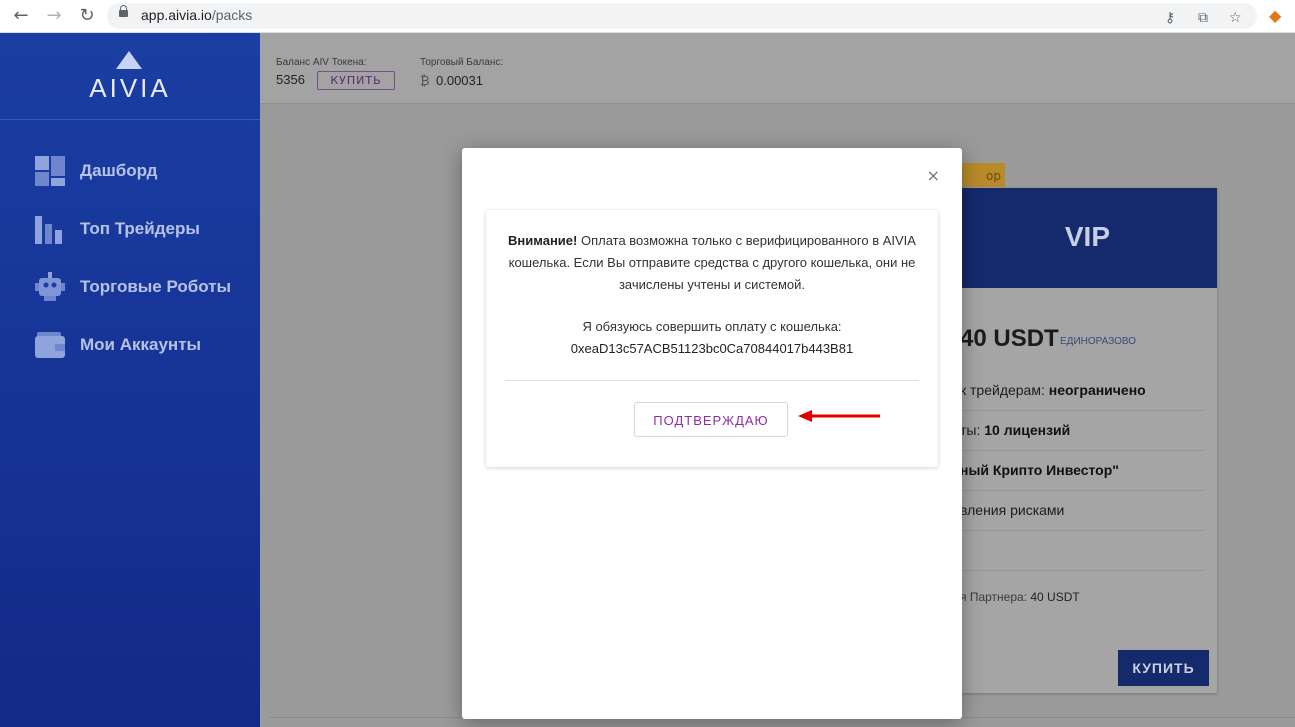 The width and height of the screenshot is (1295, 727). Describe the element at coordinates (50, 287) in the screenshot. I see `robot-icon` at that location.